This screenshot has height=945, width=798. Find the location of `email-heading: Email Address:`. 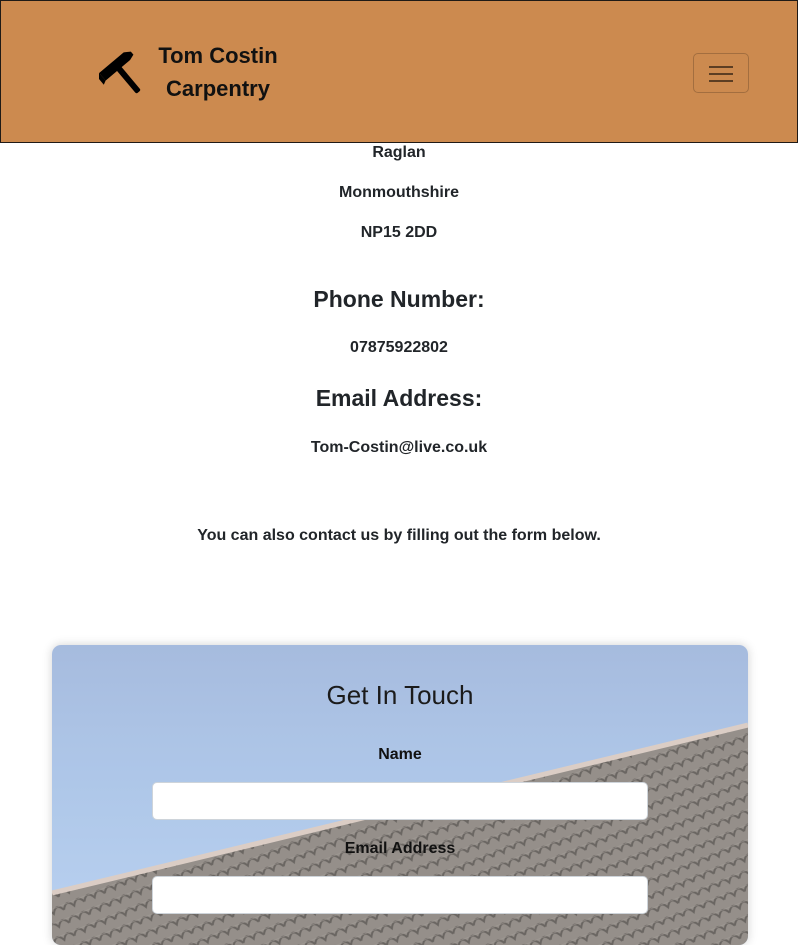

email-heading: Email Address: is located at coordinates (399, 398).